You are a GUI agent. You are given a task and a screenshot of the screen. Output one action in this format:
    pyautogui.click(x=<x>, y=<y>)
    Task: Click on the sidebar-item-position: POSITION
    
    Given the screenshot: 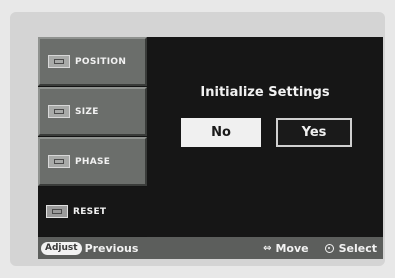 What is the action you would take?
    pyautogui.click(x=92, y=61)
    